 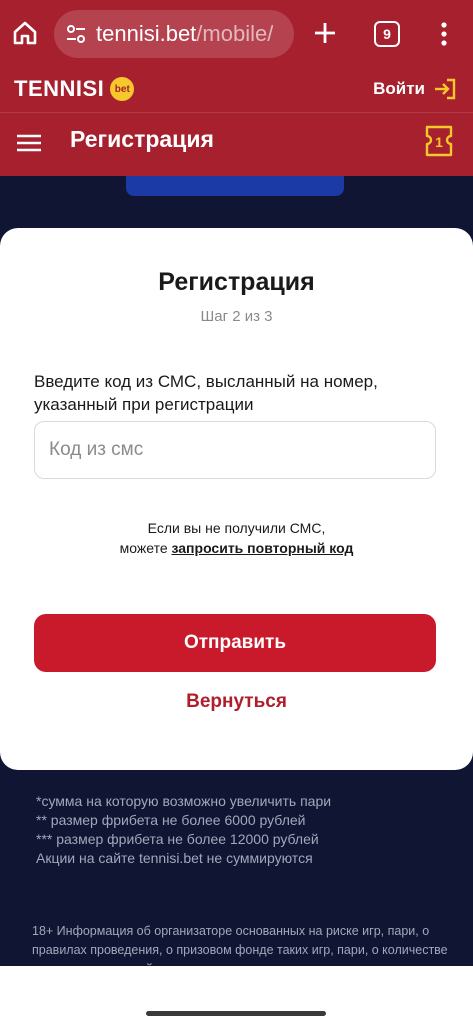 What do you see at coordinates (145, 548) in the screenshot?
I see `resend-prefix: можете` at bounding box center [145, 548].